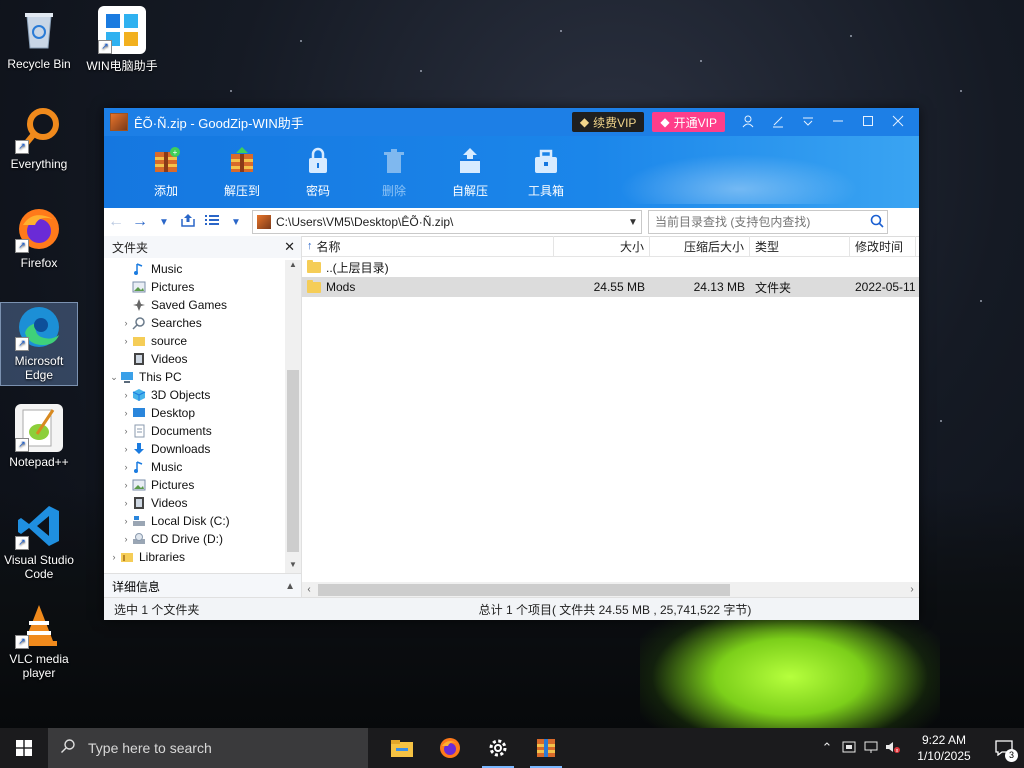 This screenshot has height=768, width=1024. I want to click on volume-muted-icon: x, so click(893, 748).